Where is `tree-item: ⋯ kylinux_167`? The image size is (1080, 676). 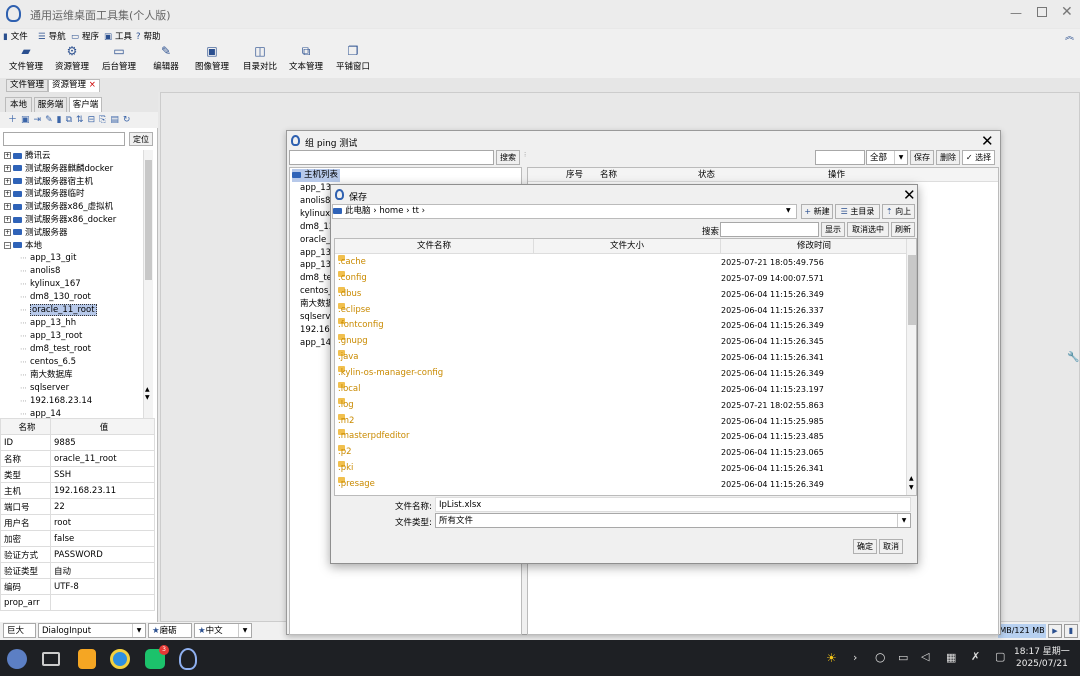 tree-item: ⋯ kylinux_167 is located at coordinates (50, 284).